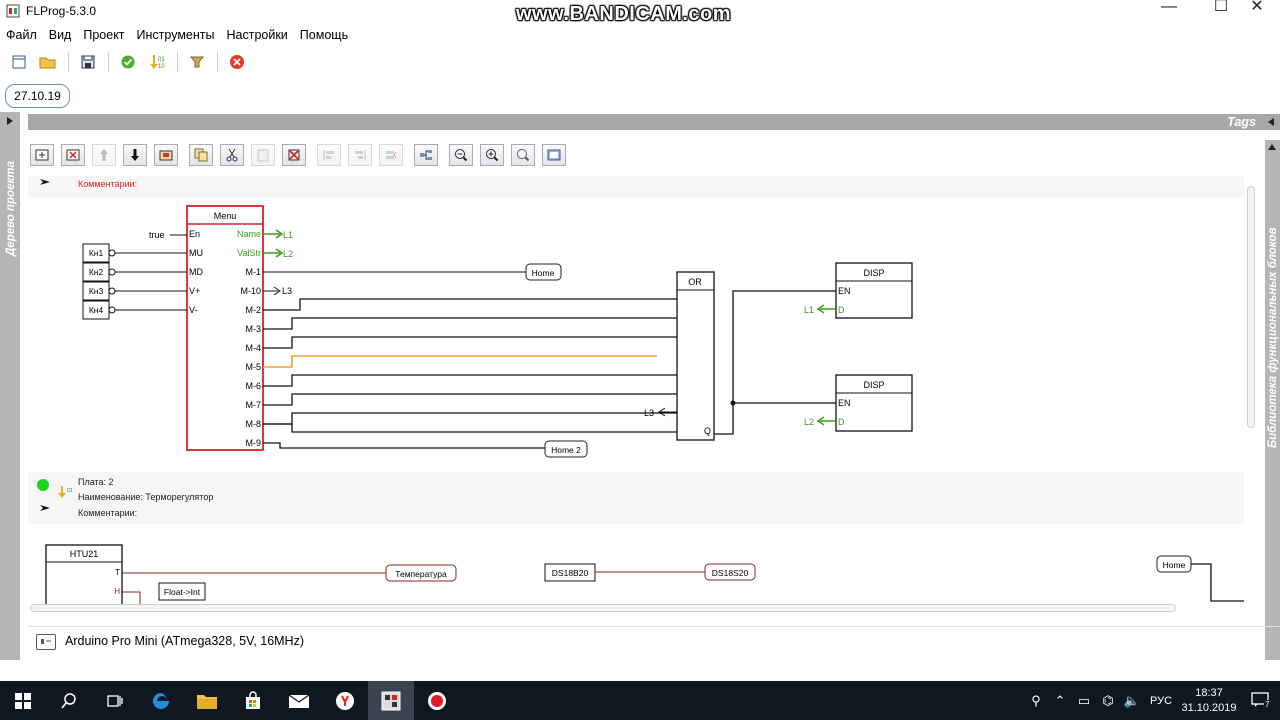  What do you see at coordinates (360, 155) in the screenshot?
I see `align-right-button` at bounding box center [360, 155].